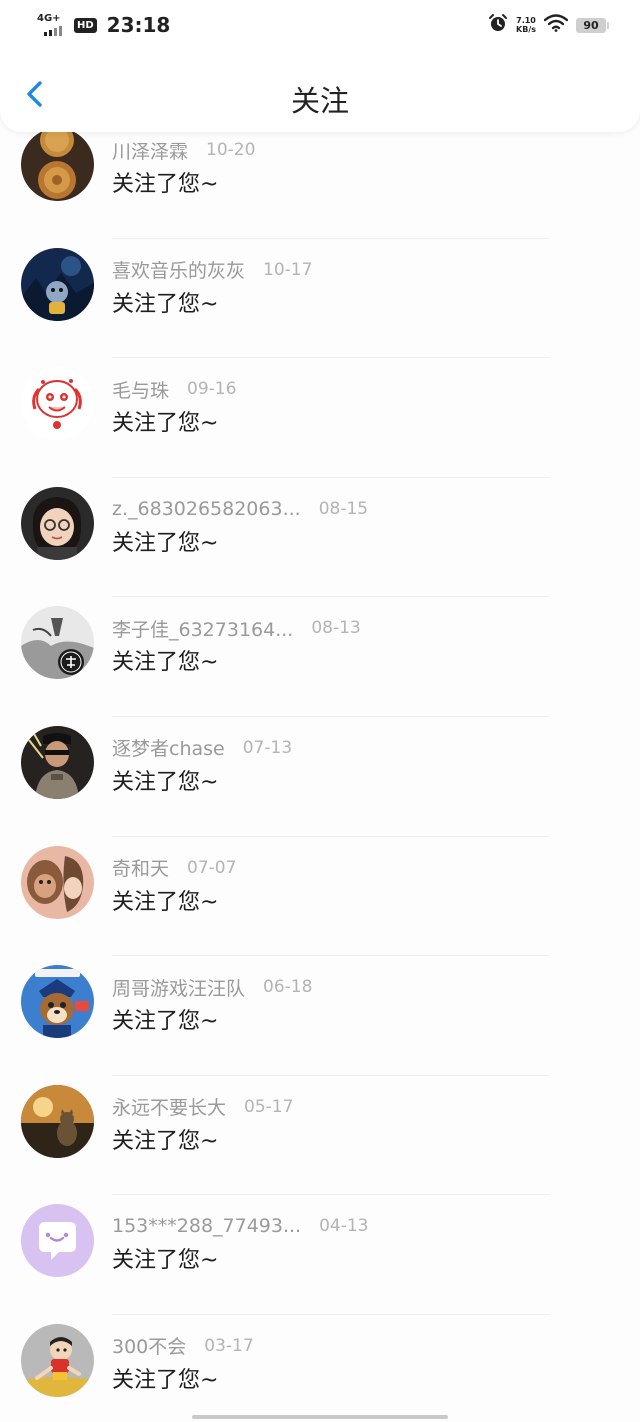 Image resolution: width=640 pixels, height=1422 pixels. Describe the element at coordinates (231, 150) in the screenshot. I see `item-date: 10-20` at that location.